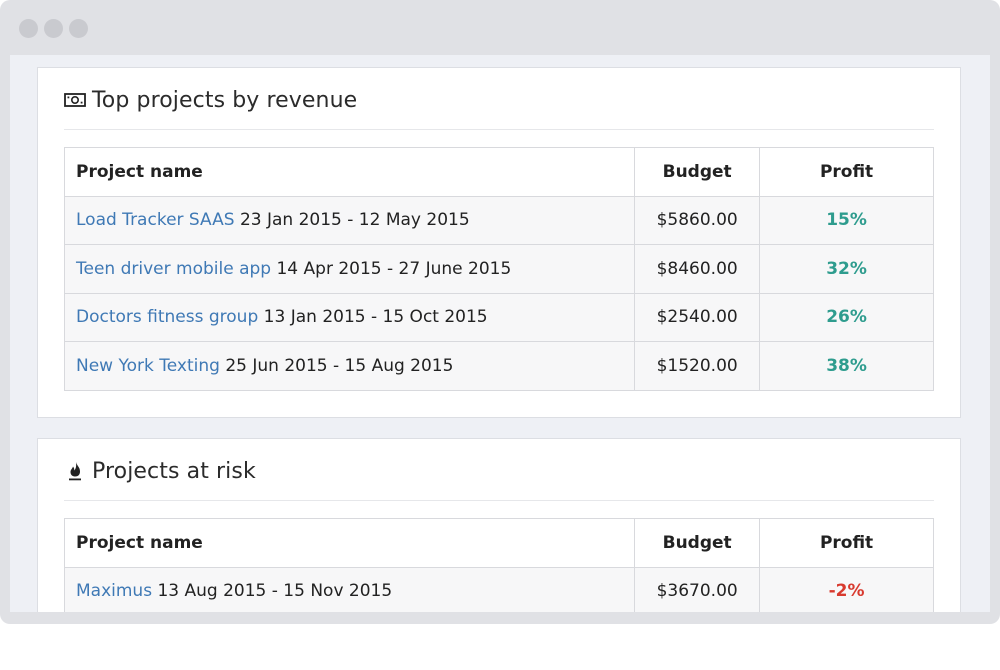 The image size is (1000, 670). I want to click on project-budget: $3670.00, so click(697, 589).